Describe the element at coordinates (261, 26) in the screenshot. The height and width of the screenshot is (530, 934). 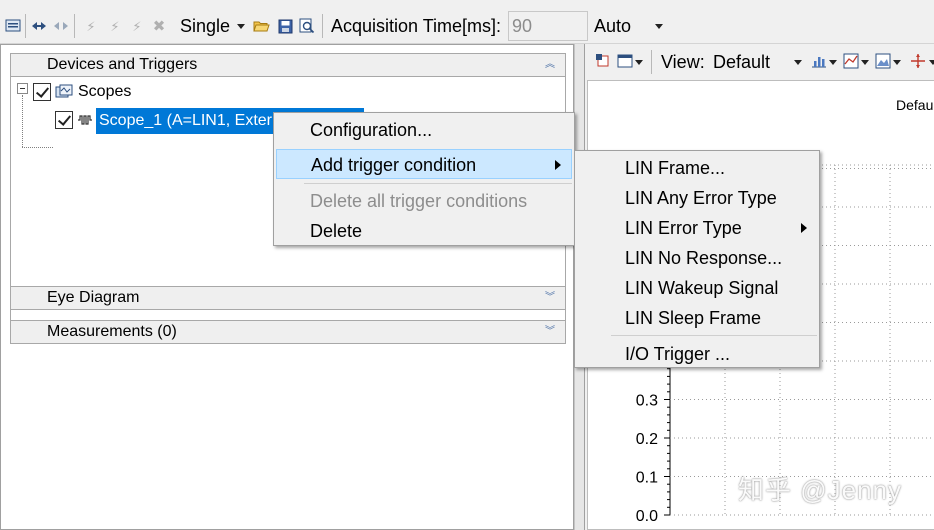
I see `open-folder-icon` at that location.